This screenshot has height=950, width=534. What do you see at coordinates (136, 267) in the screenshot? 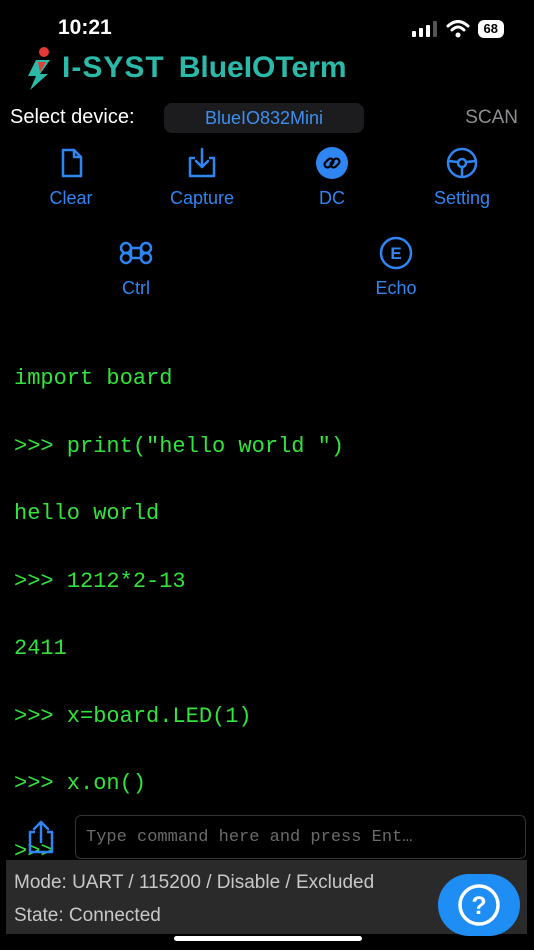
I see `ctrl-button: Ctrl` at bounding box center [136, 267].